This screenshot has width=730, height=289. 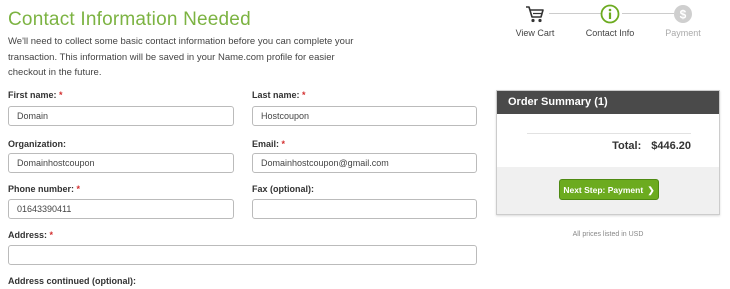 I want to click on next-step-payment-button: Next Step: Payment ❯, so click(x=609, y=189).